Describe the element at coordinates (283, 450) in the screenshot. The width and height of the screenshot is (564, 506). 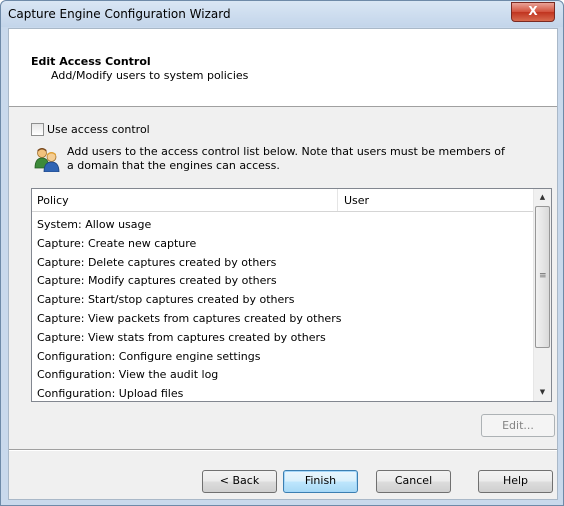
I see `footer-divider` at that location.